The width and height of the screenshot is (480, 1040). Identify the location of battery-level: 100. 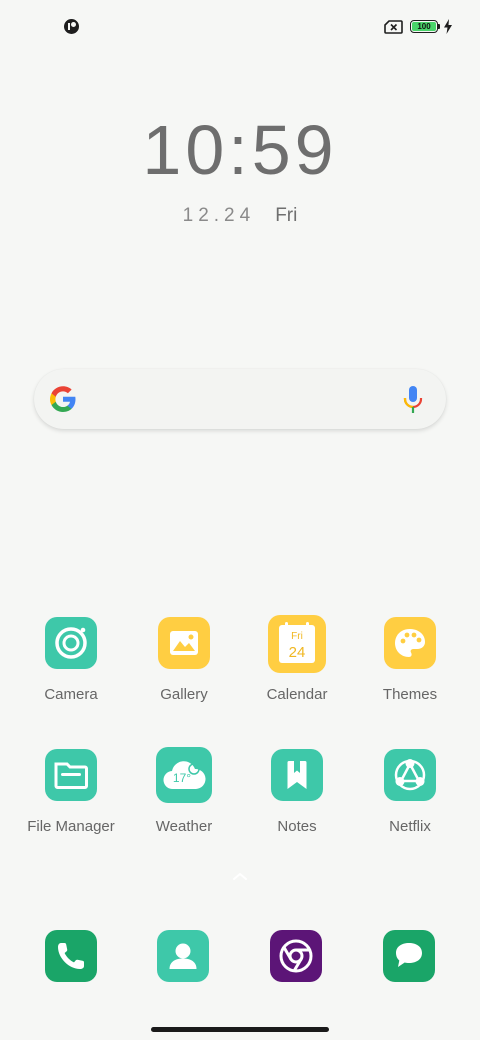
(424, 26).